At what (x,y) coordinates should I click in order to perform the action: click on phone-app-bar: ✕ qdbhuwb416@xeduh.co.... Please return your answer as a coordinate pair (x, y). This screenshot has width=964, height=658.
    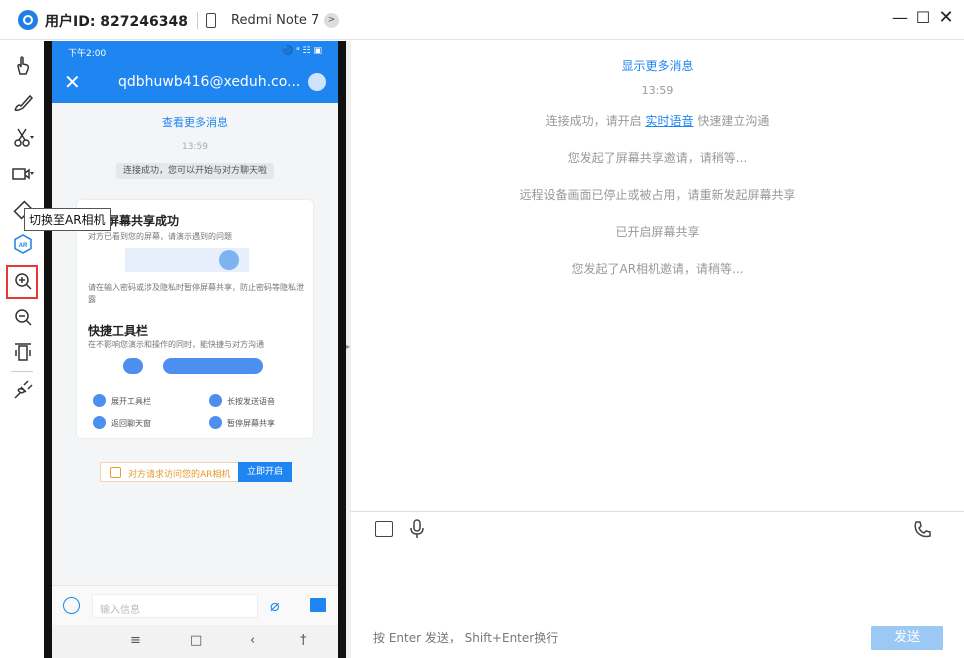
    Looking at the image, I should click on (195, 83).